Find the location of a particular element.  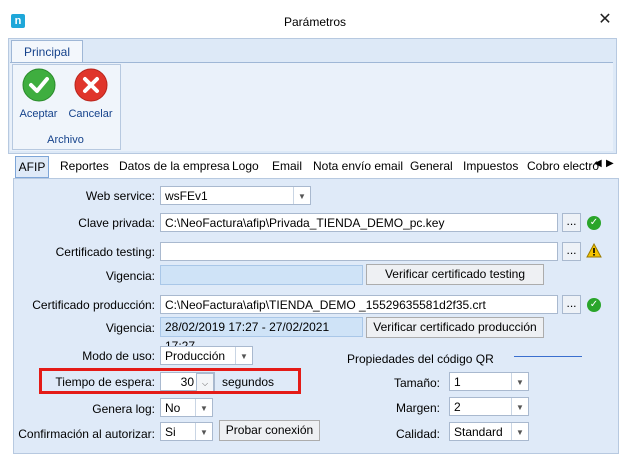

cancel-label: Cancelar is located at coordinates (90, 114).